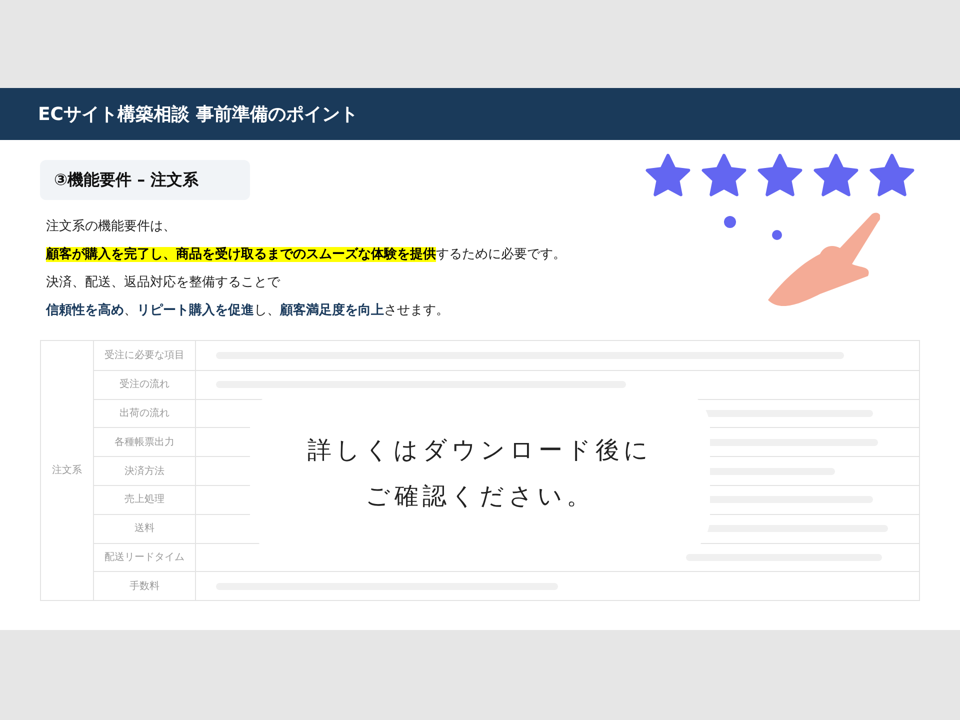 The image size is (960, 720). I want to click on table-cell: 売上処理, so click(145, 500).